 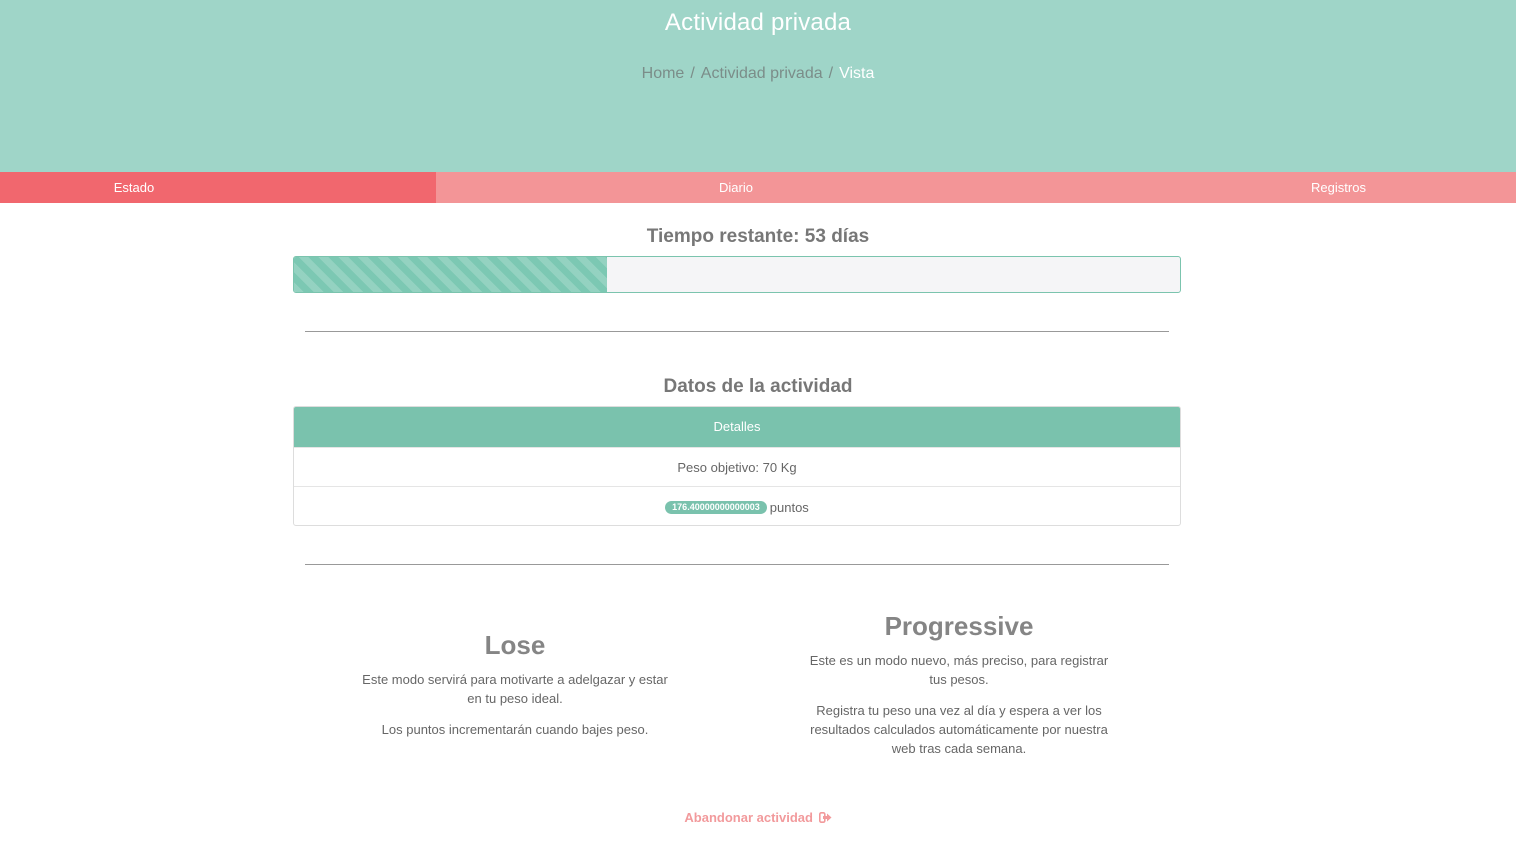 What do you see at coordinates (959, 626) in the screenshot?
I see `mode-progressive-title: Progressive` at bounding box center [959, 626].